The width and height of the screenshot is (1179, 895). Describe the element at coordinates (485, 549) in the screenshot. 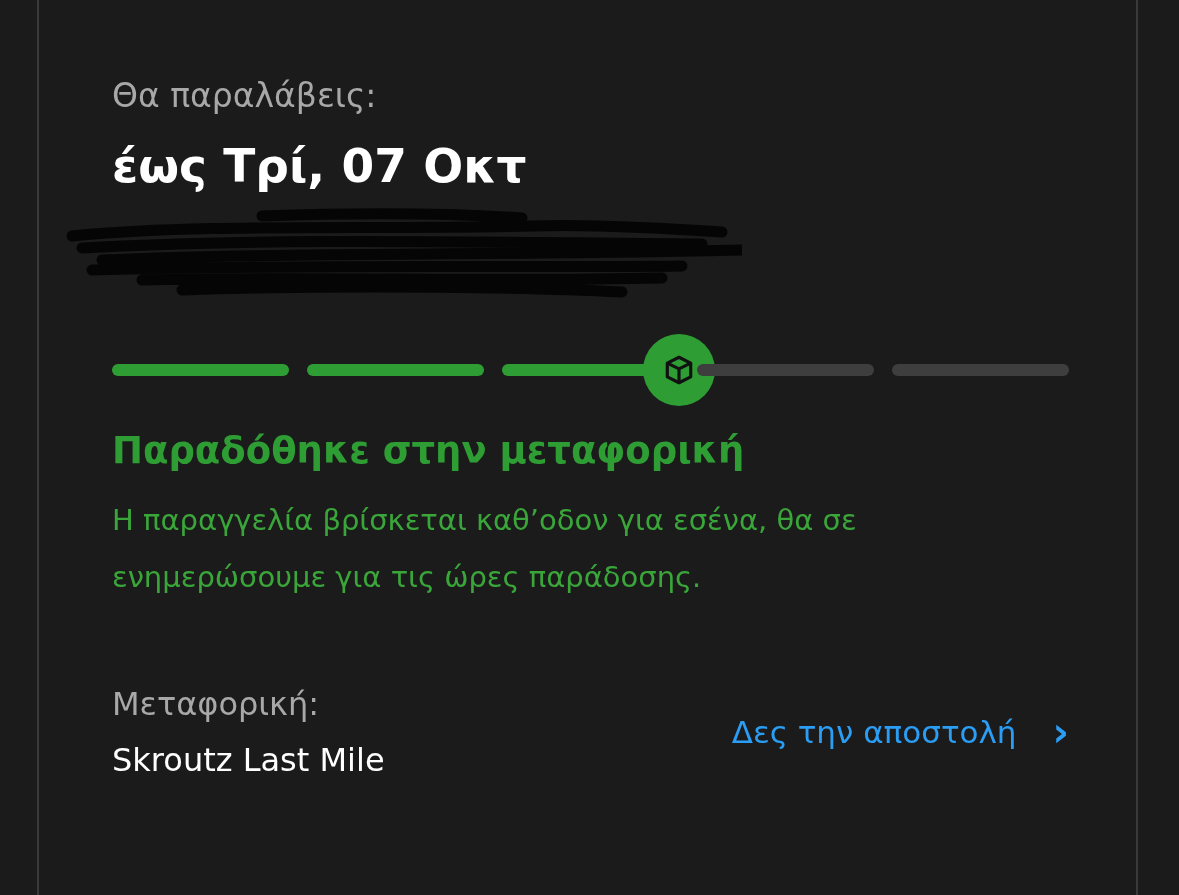

I see `status-description: Η παραγγελία βρίσκεται καθ’οδον για εσένα, θα σε ενημερώσουμε για τις ώρες παράδοσης.` at that location.